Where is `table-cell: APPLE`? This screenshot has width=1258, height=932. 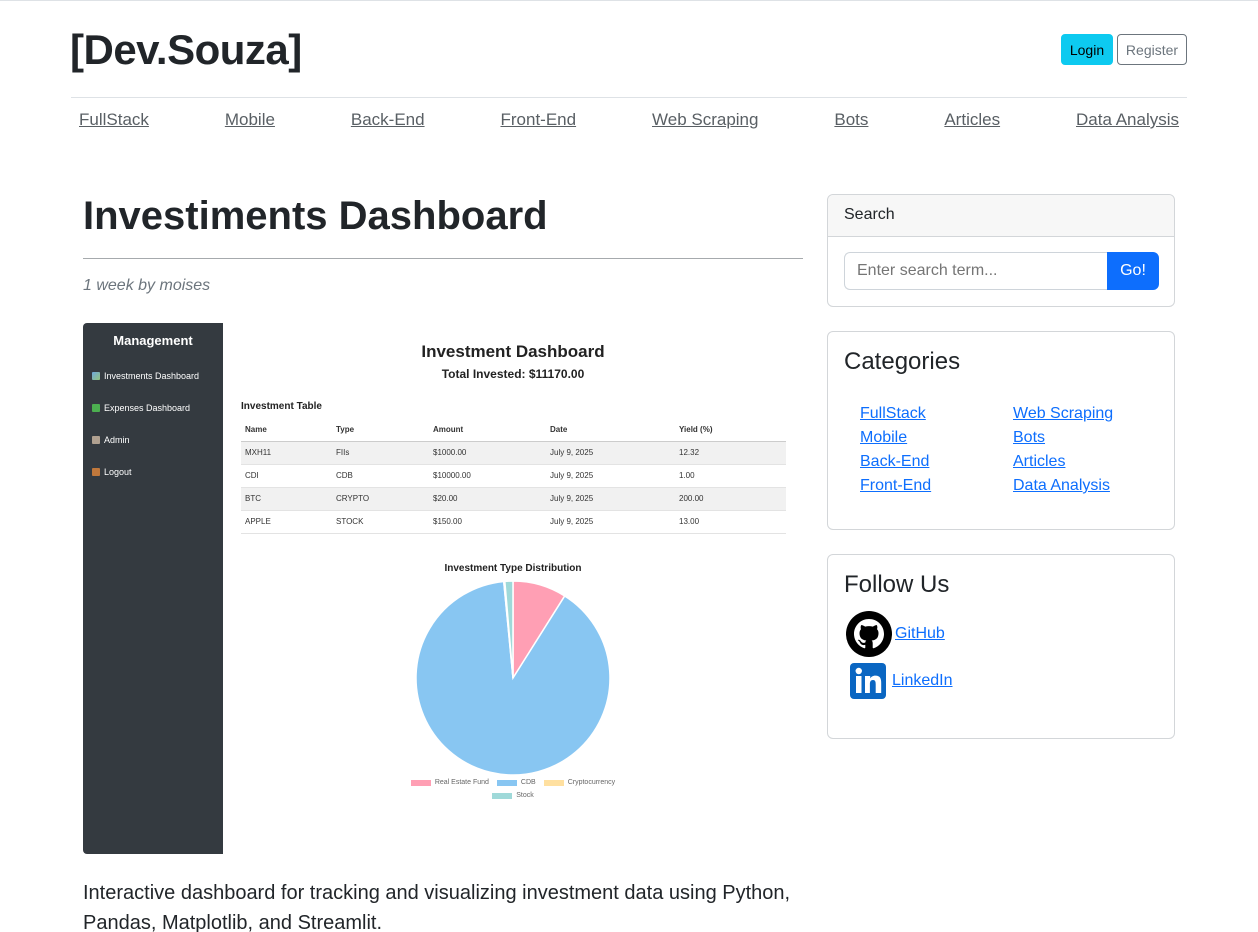 table-cell: APPLE is located at coordinates (286, 522).